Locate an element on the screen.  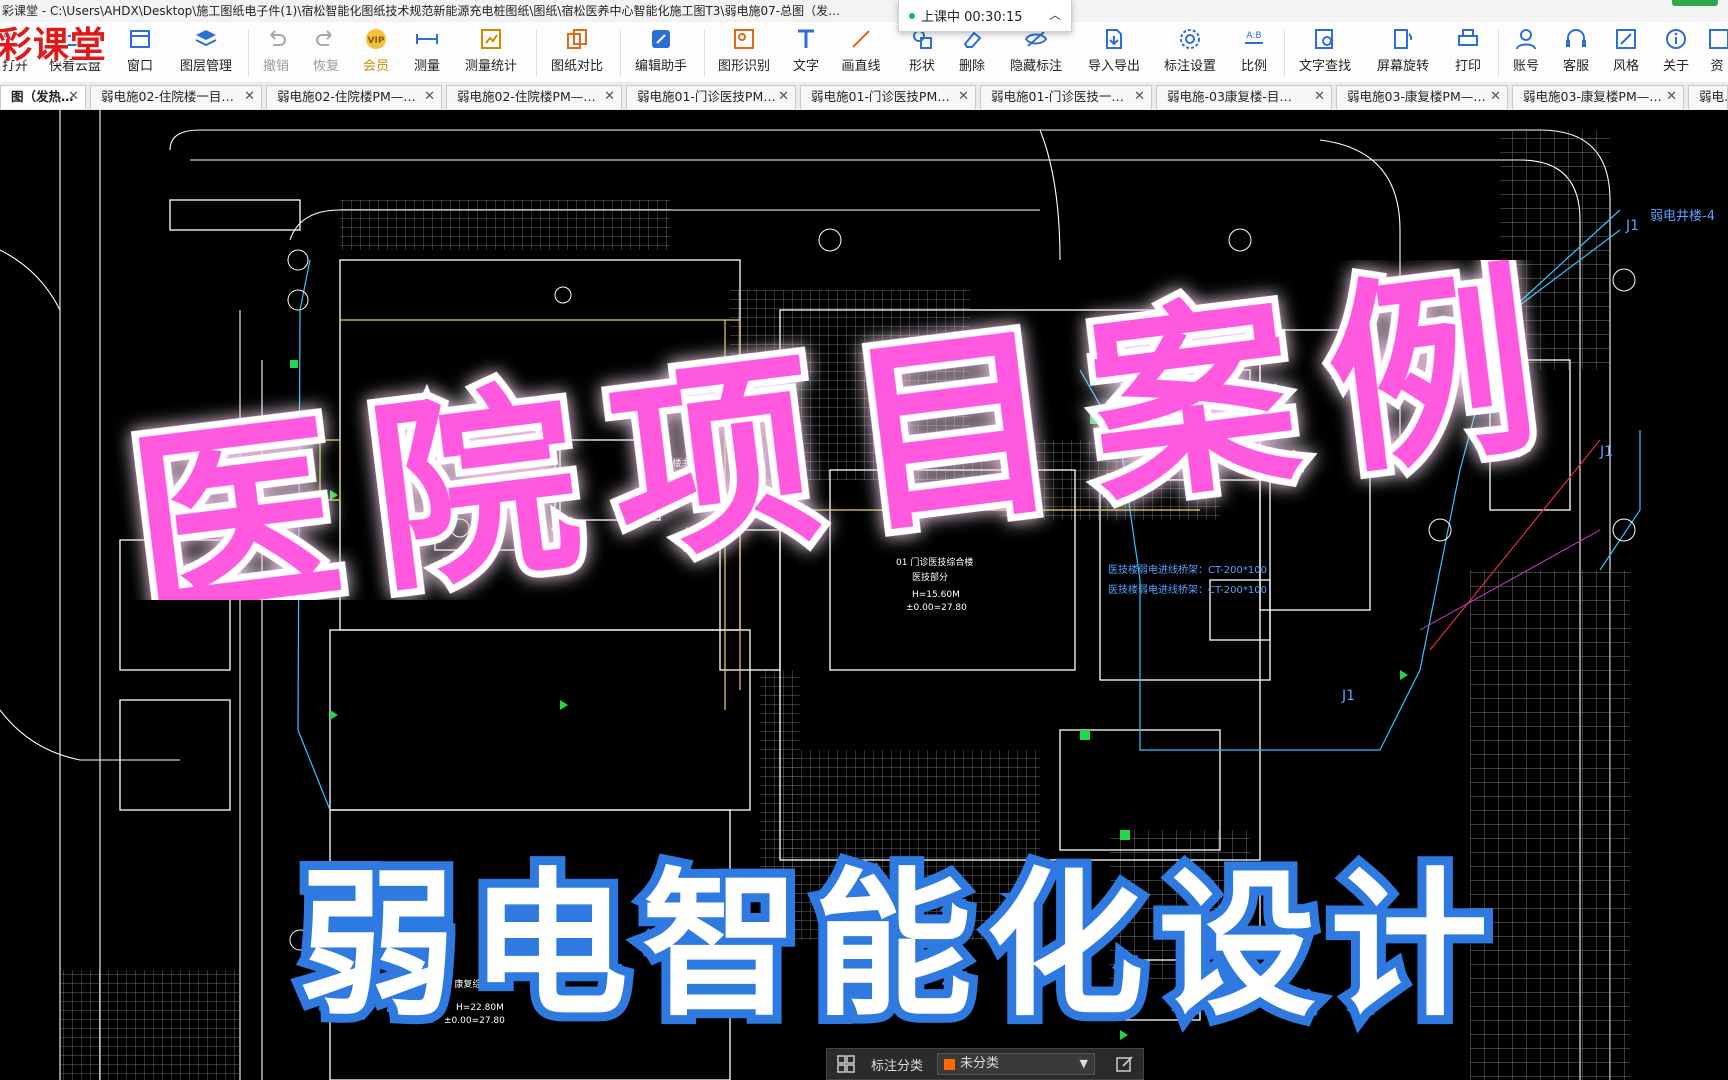
edit-assistant-label: 编辑助手 is located at coordinates (660, 66).